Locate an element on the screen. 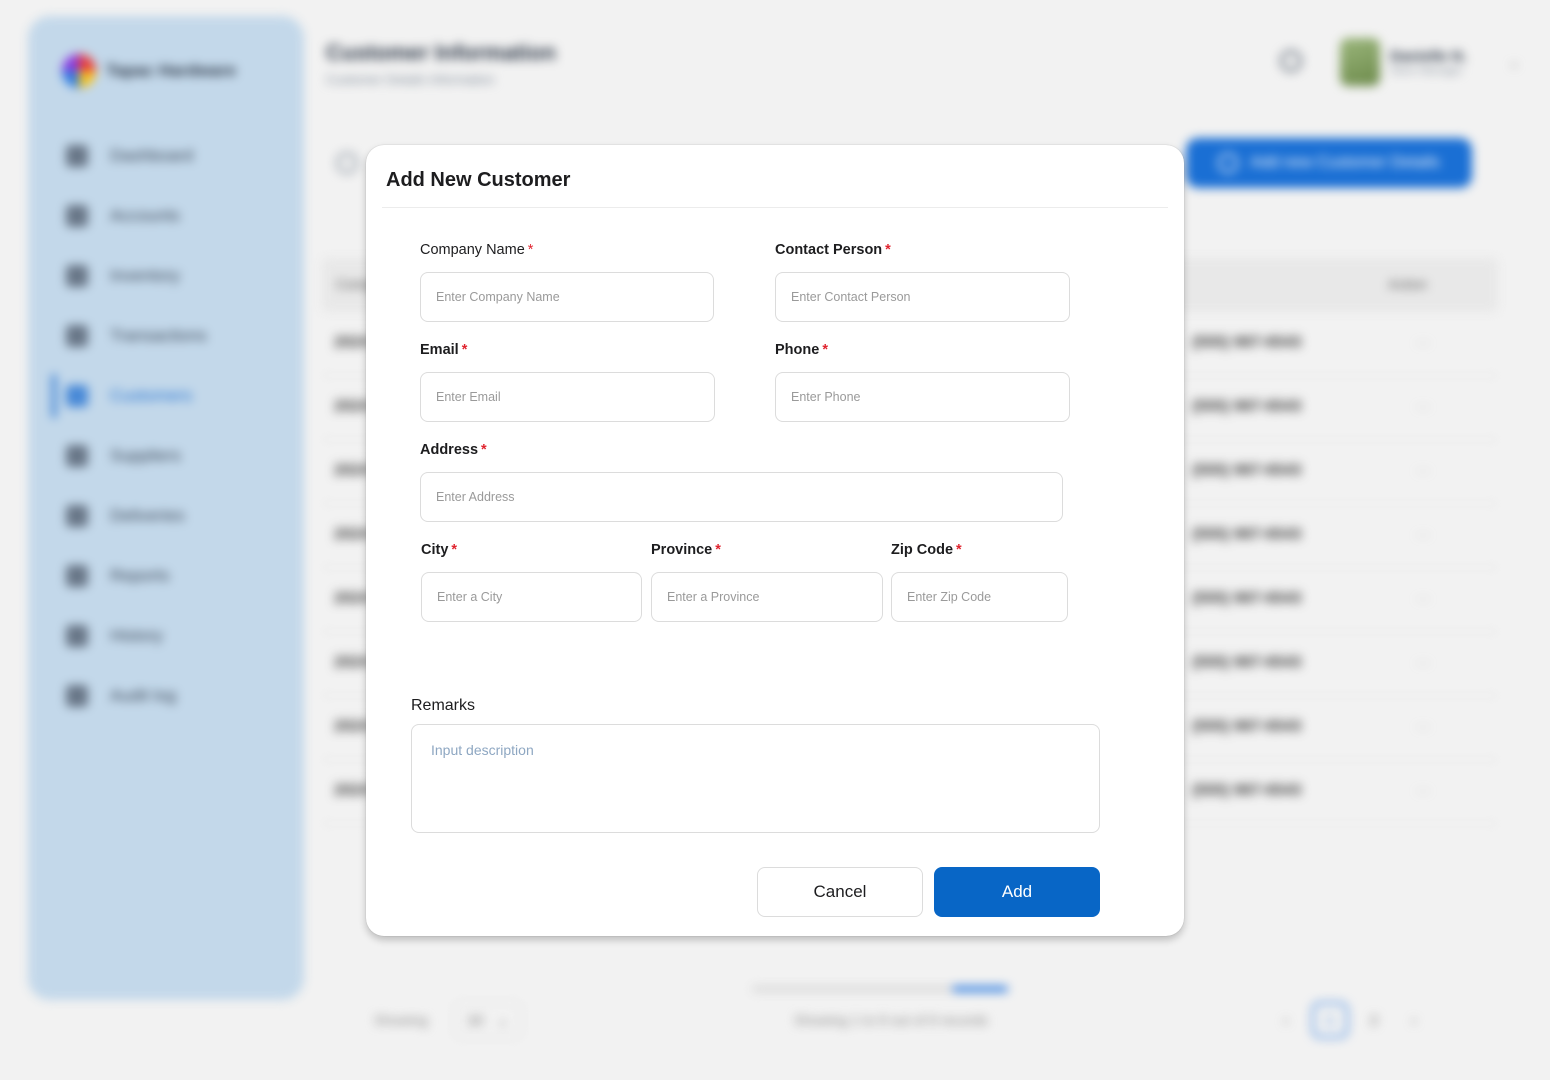 The image size is (1550, 1080). brand-logo-icon is located at coordinates (79, 71).